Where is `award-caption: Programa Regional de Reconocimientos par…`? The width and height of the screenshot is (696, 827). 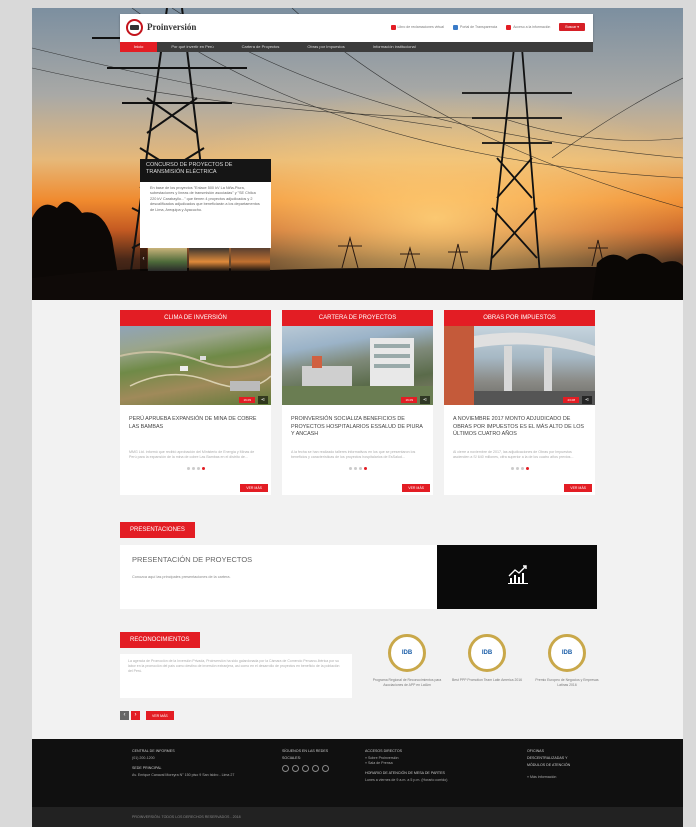
award-caption: Programa Regional de Reconocimientos par… is located at coordinates (407, 682).